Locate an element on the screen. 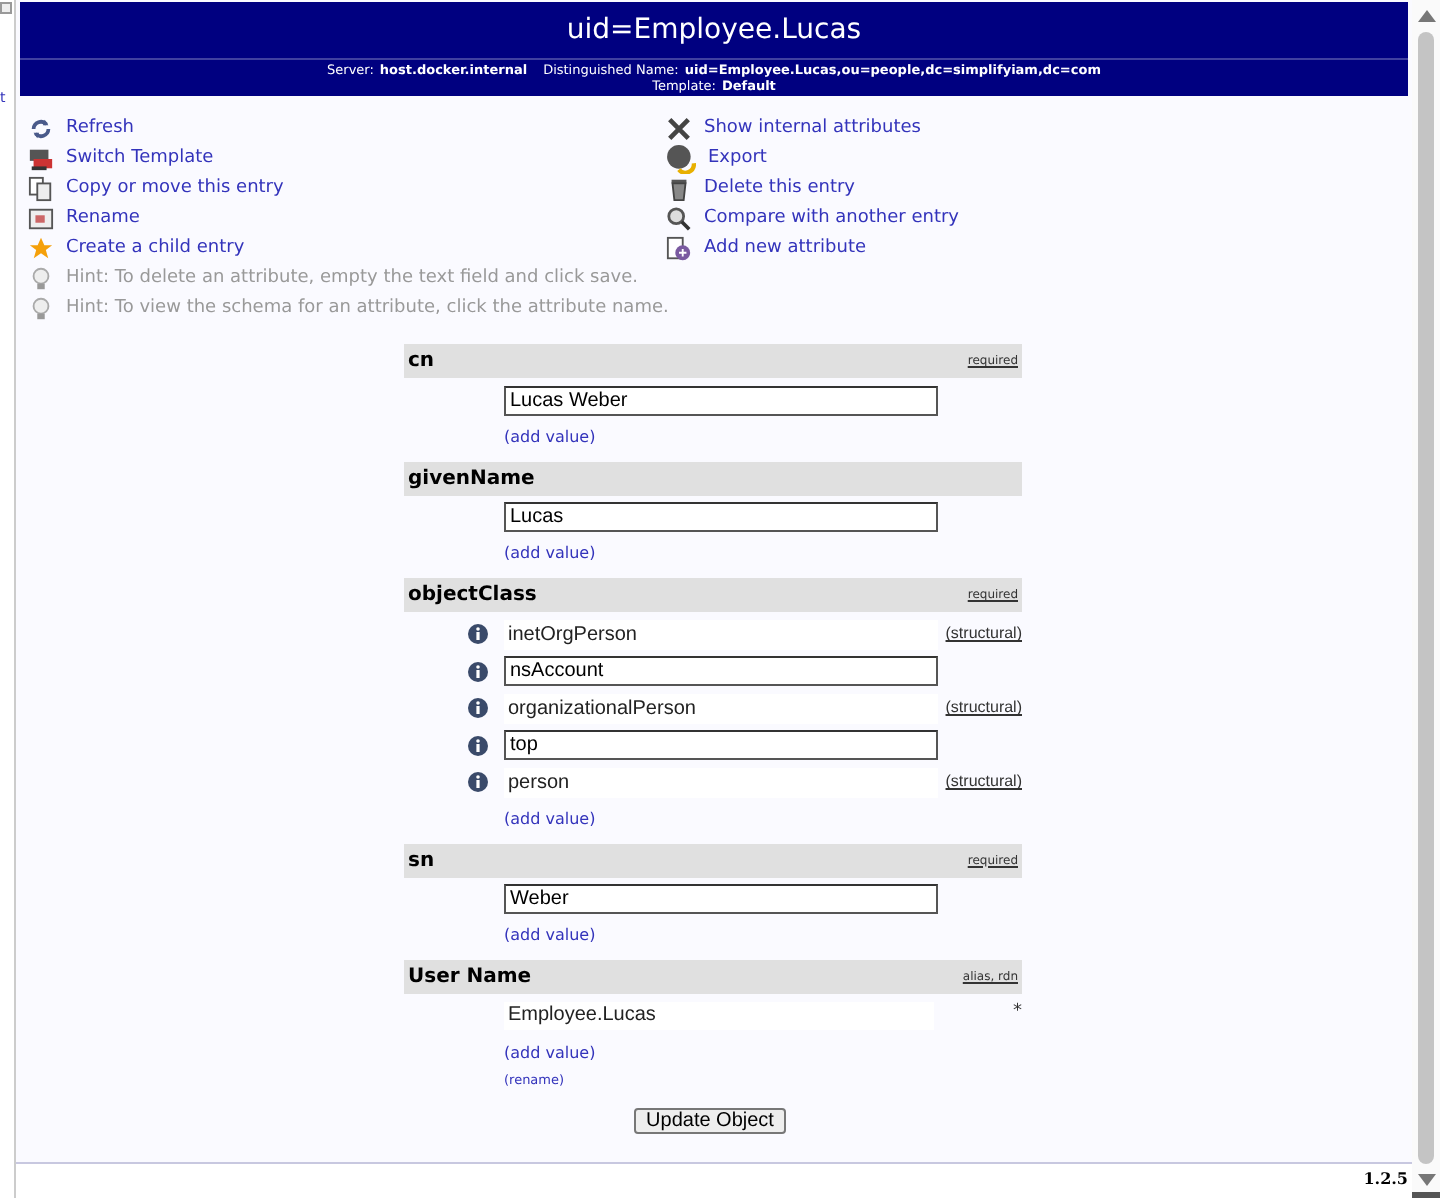  hint-text: Hint: To view the schema for an attribute, click the attribute name. is located at coordinates (367, 309).